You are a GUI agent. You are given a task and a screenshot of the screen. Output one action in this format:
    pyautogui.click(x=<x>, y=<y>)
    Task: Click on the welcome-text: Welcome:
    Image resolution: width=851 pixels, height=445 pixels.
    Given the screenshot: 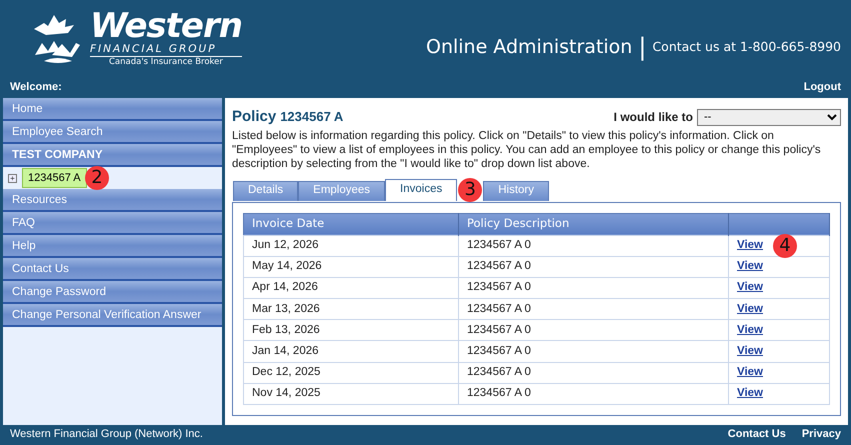 What is the action you would take?
    pyautogui.click(x=36, y=87)
    